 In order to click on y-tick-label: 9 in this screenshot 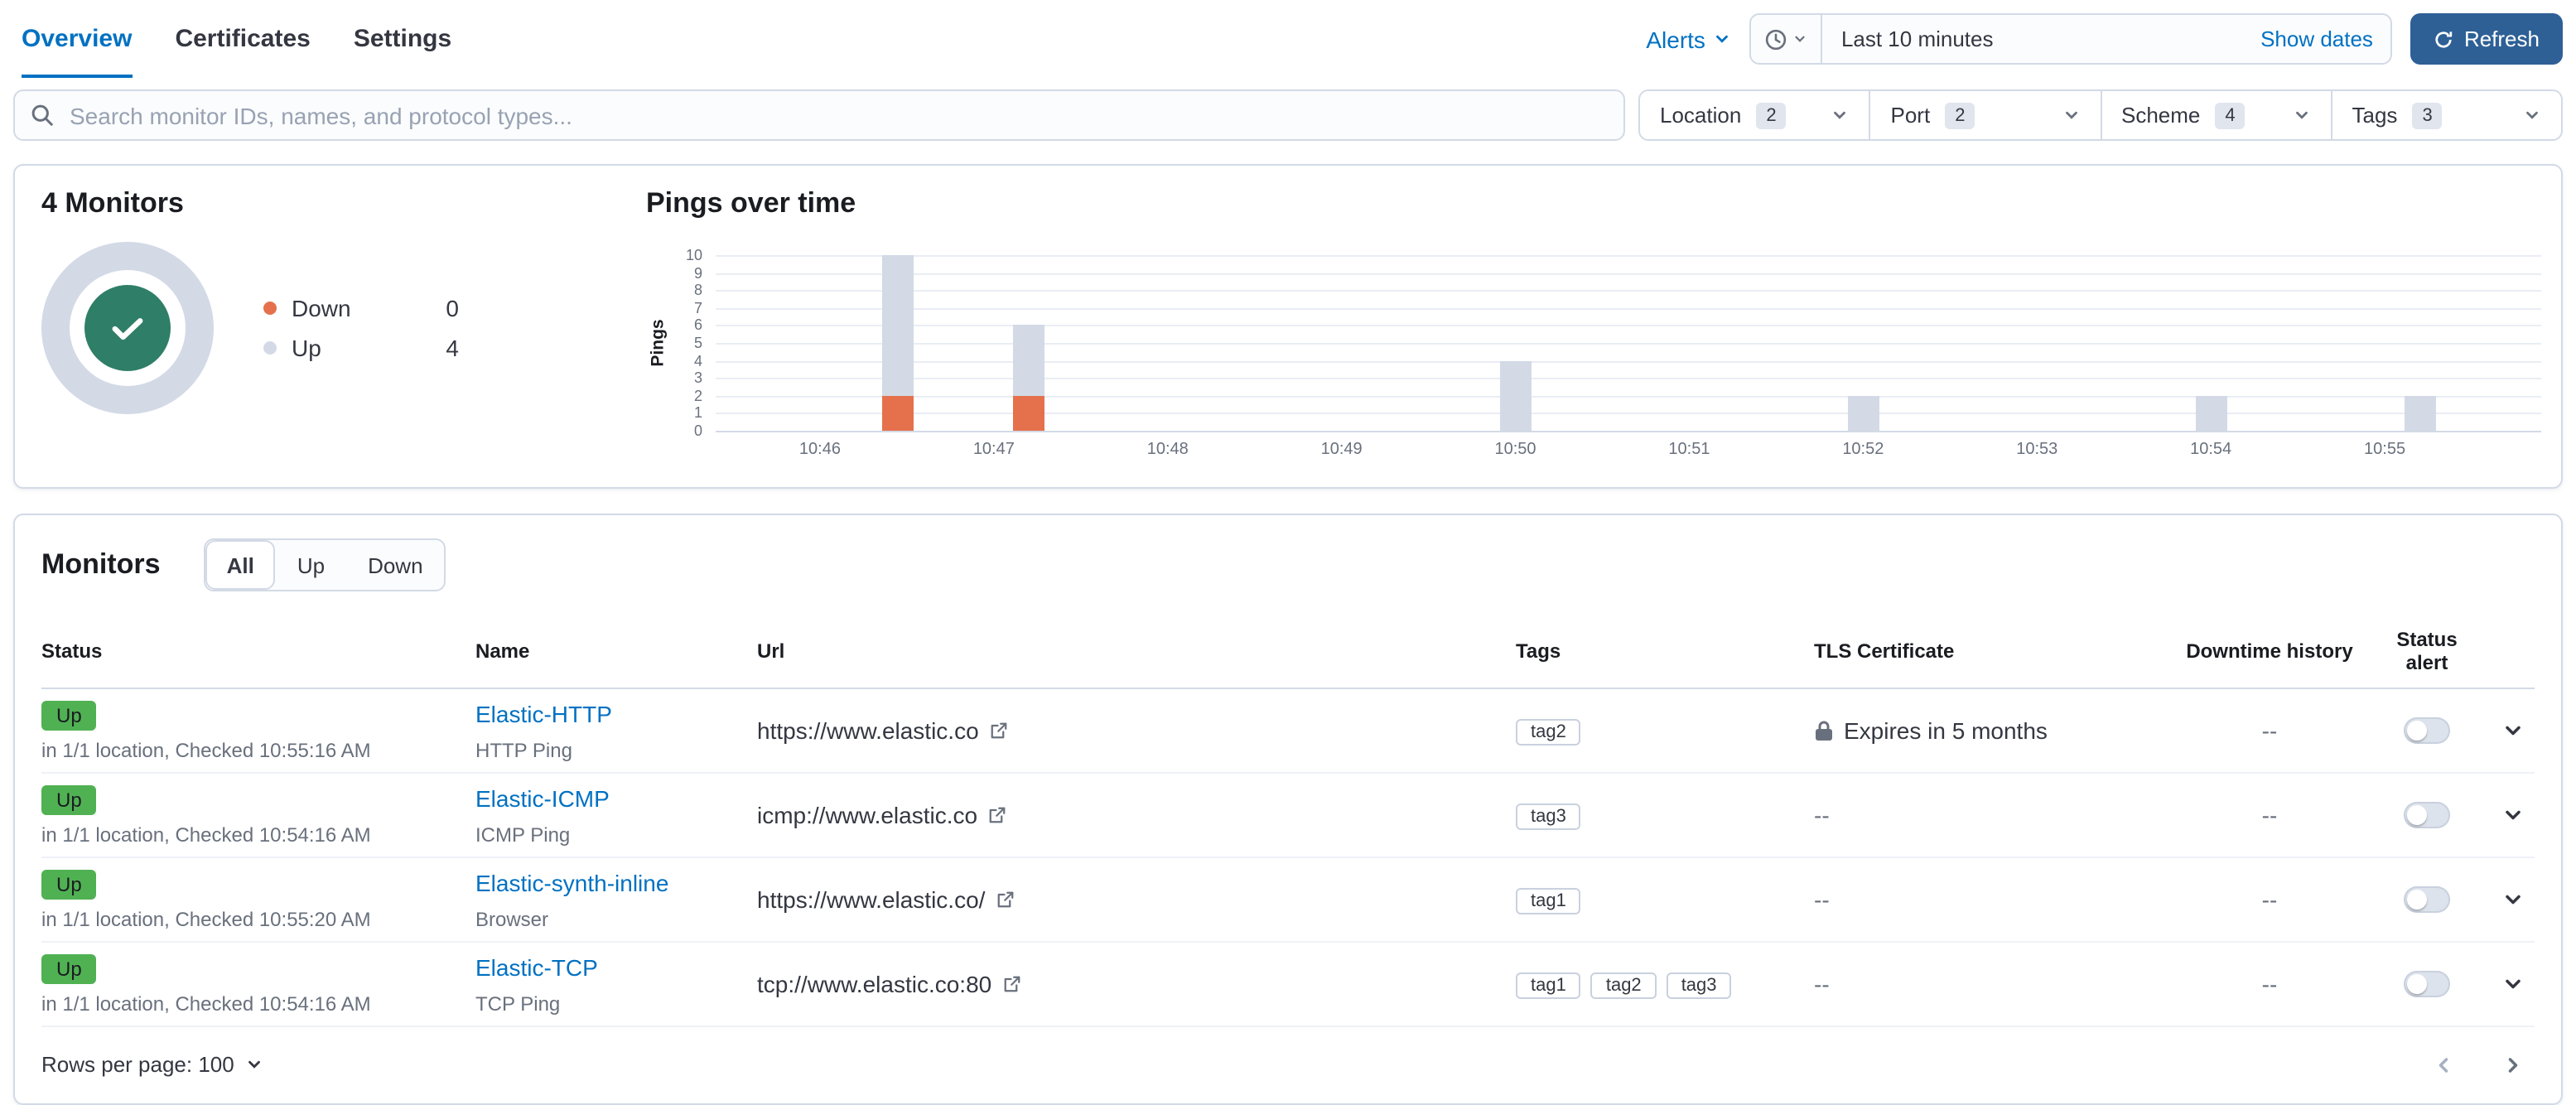, I will do `click(698, 273)`.